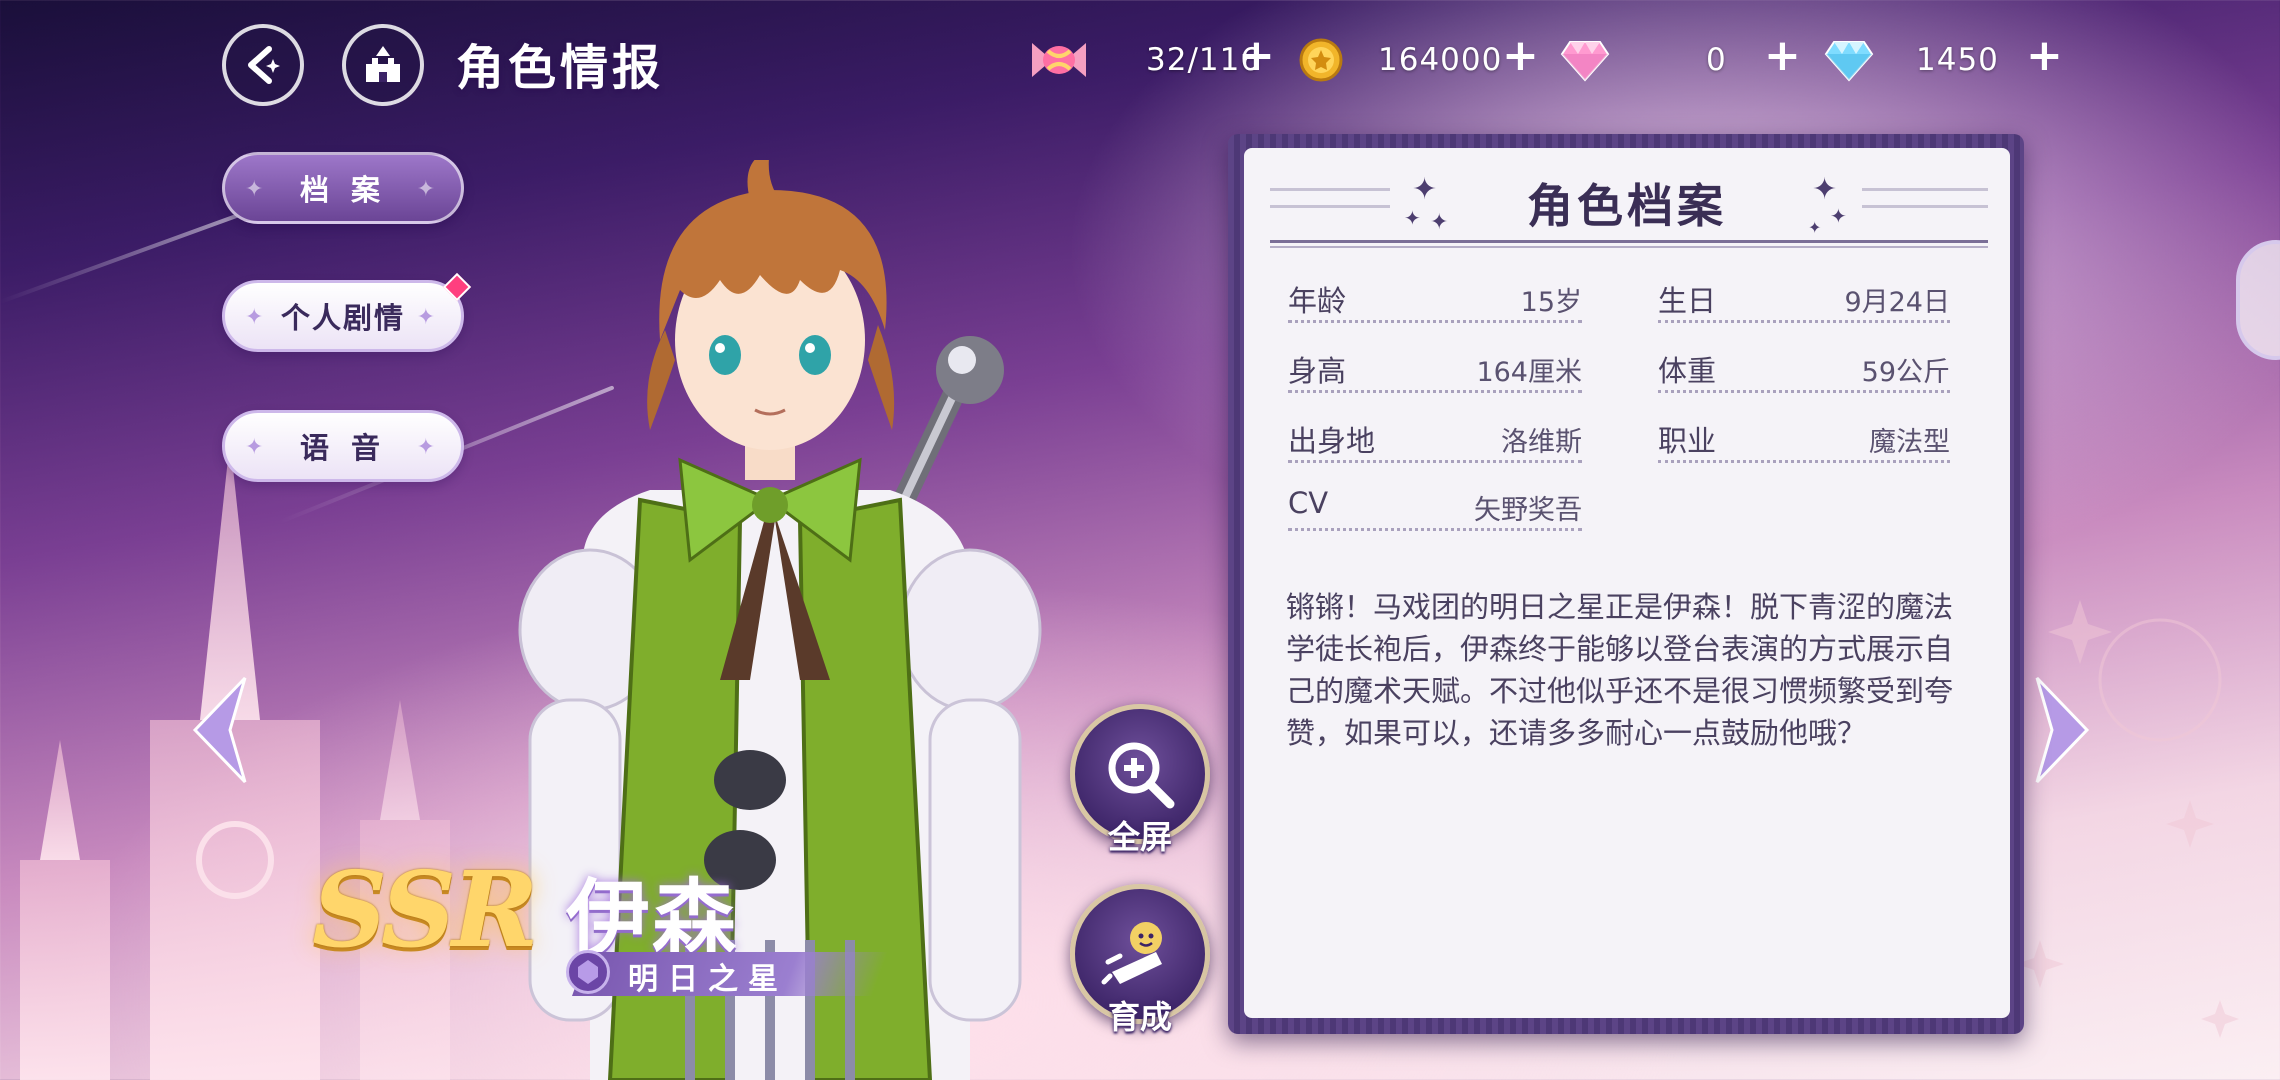 This screenshot has height=1080, width=2280. I want to click on menu-profile-button: ✦ 档 案 ✦, so click(343, 188).